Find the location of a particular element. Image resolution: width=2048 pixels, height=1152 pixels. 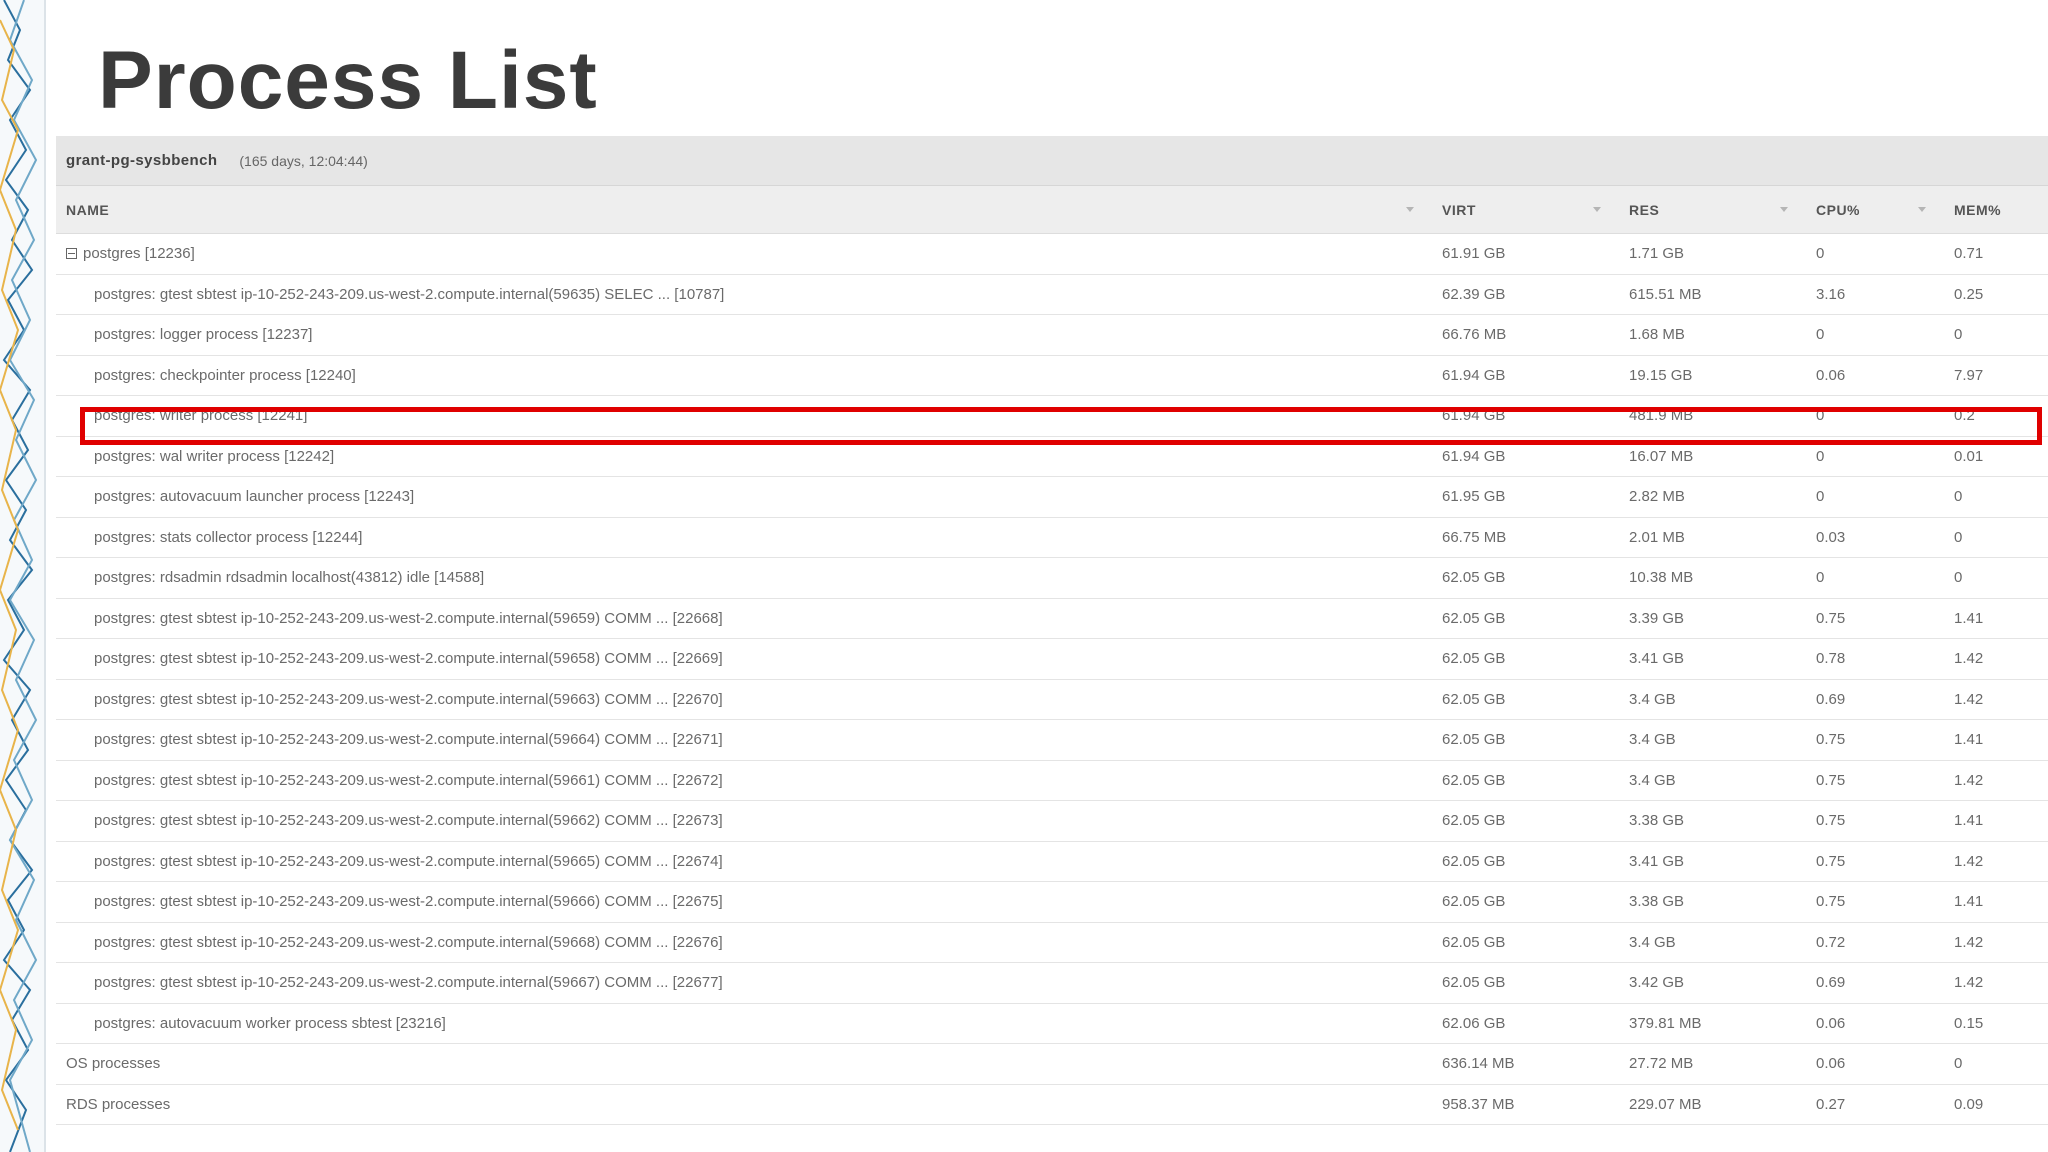

column-header-virt: VIRT is located at coordinates (1519, 210).